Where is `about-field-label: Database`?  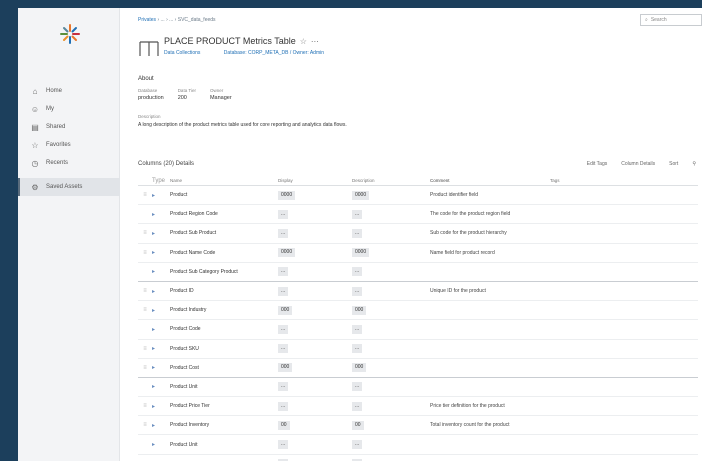 about-field-label: Database is located at coordinates (148, 90).